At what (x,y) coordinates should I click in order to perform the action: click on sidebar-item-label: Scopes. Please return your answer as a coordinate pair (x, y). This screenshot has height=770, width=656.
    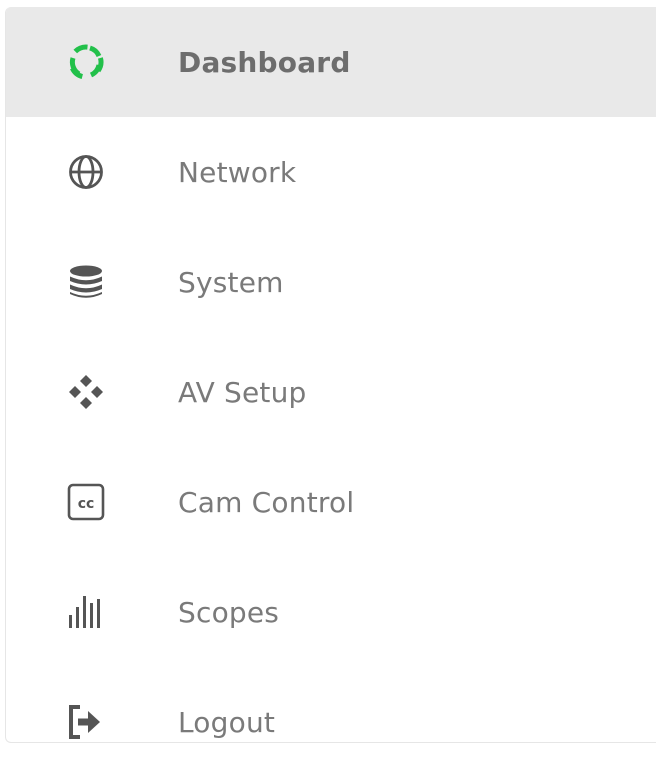
    Looking at the image, I should click on (229, 612).